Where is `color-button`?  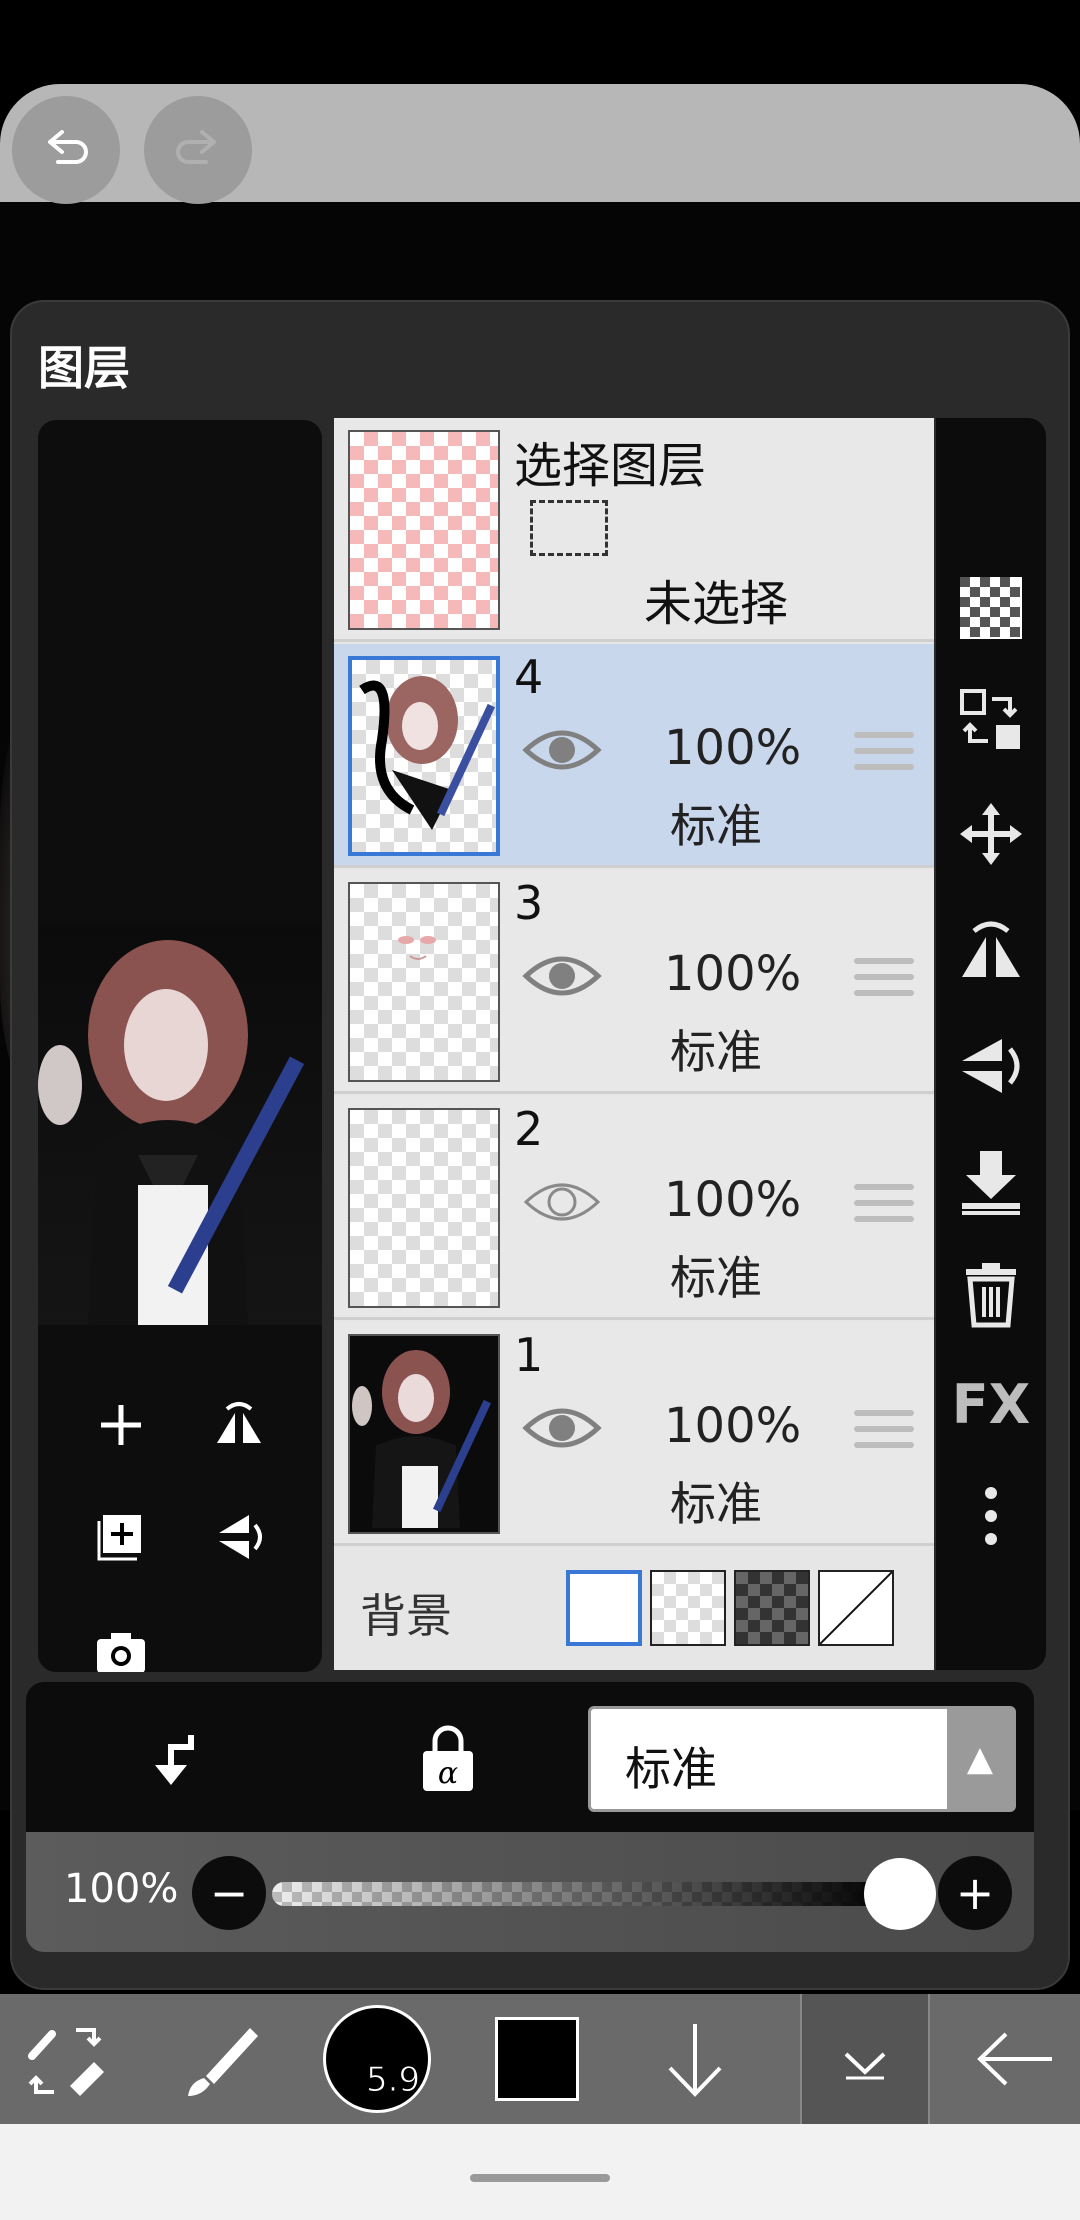
color-button is located at coordinates (537, 2059).